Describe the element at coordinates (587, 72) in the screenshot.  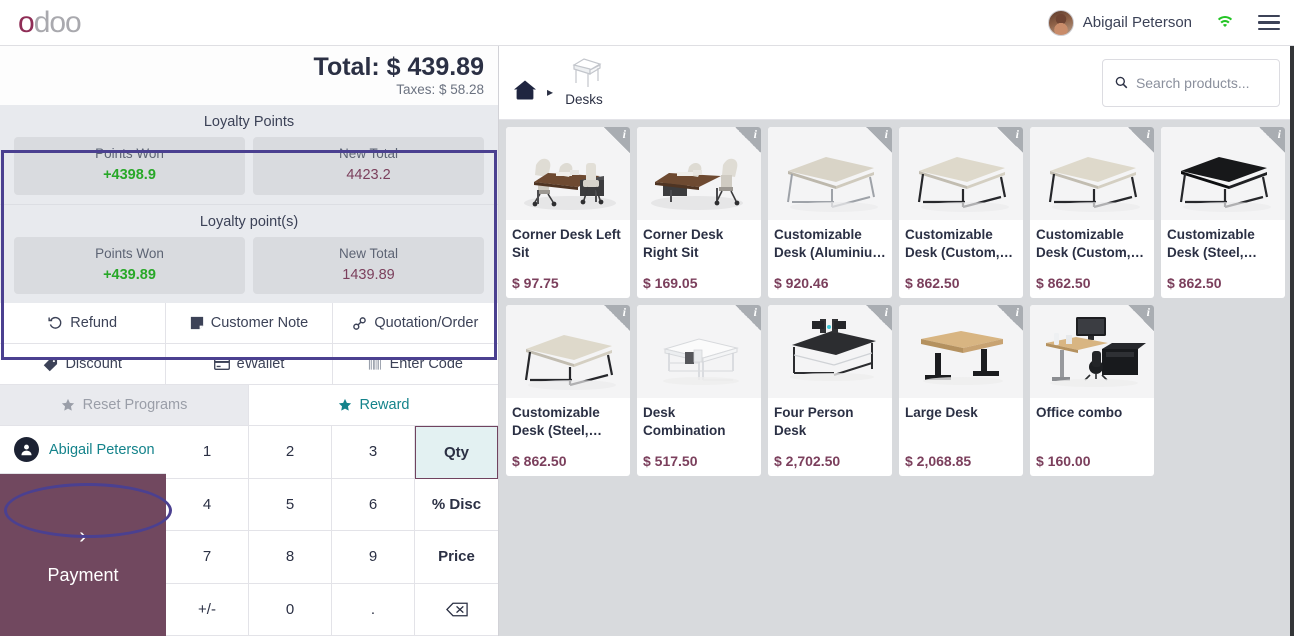
I see `desk-icon` at that location.